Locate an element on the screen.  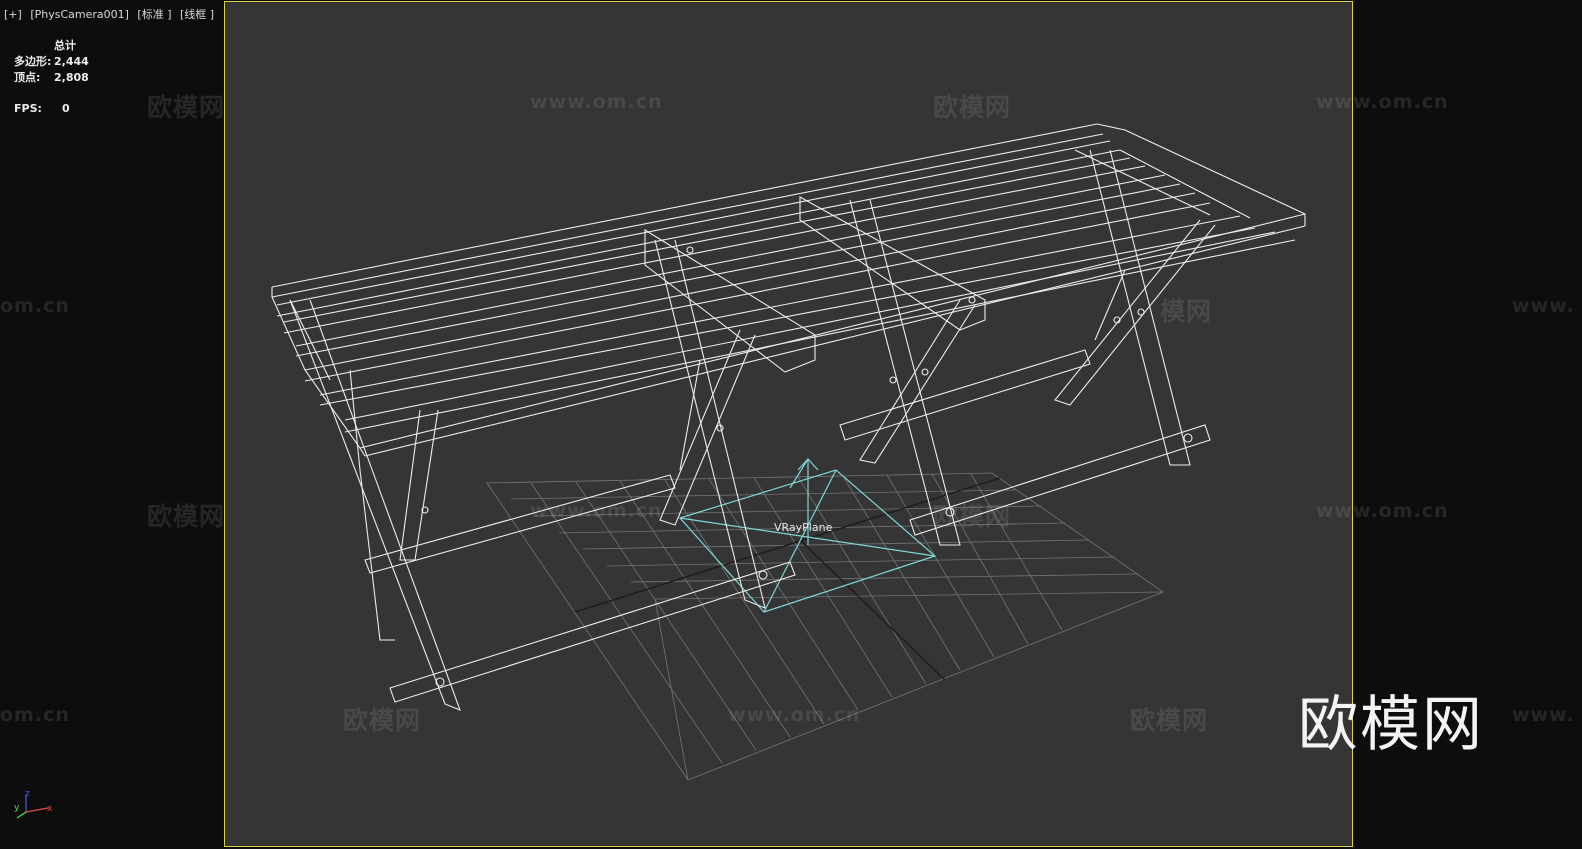
vrayplane-label: VRayPlane is located at coordinates (803, 527).